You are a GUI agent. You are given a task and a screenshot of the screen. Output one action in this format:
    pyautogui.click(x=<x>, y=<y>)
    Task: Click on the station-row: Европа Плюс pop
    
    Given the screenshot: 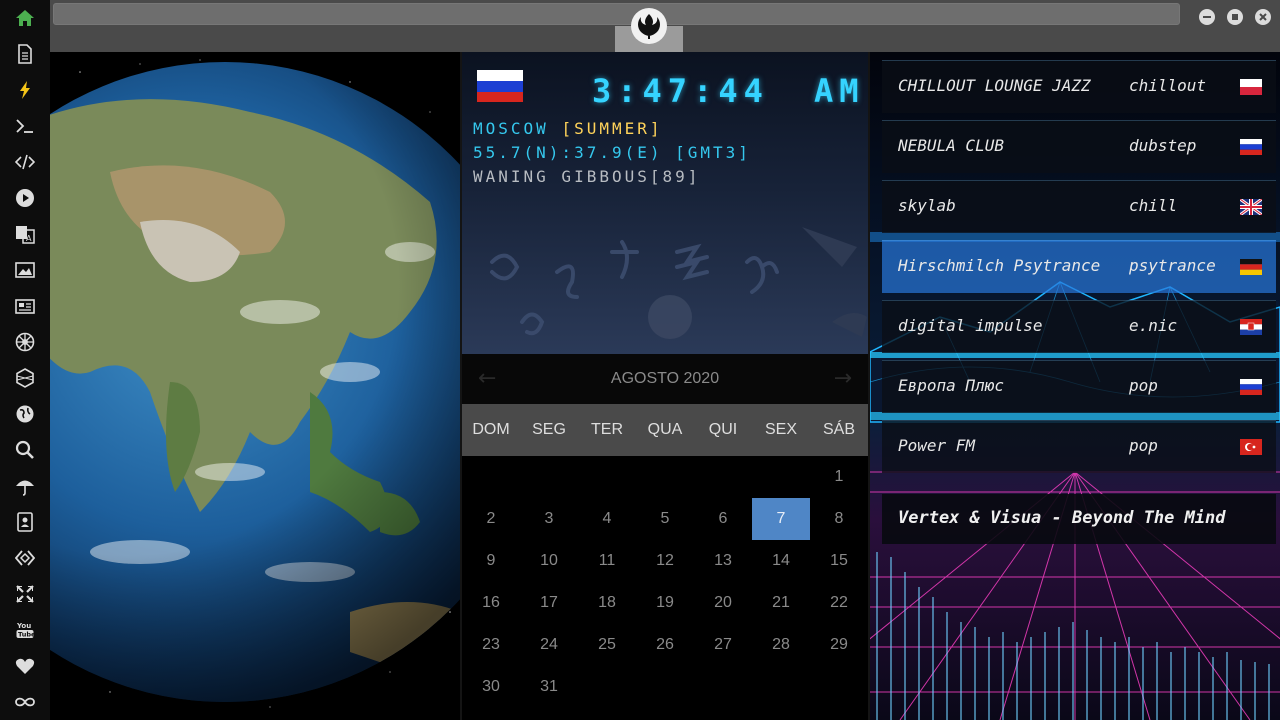 What is the action you would take?
    pyautogui.click(x=1079, y=386)
    